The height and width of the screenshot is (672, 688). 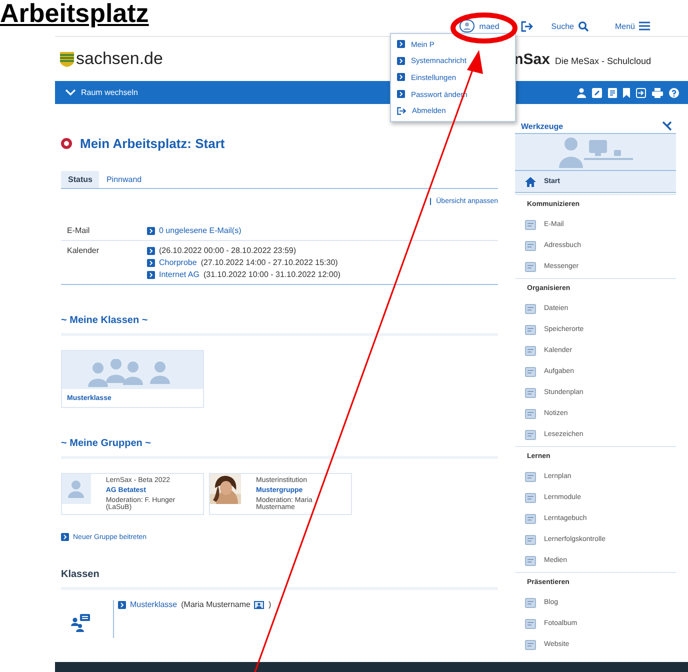 What do you see at coordinates (279, 325) in the screenshot?
I see `section-heading: ~ Meine Klassen ~` at bounding box center [279, 325].